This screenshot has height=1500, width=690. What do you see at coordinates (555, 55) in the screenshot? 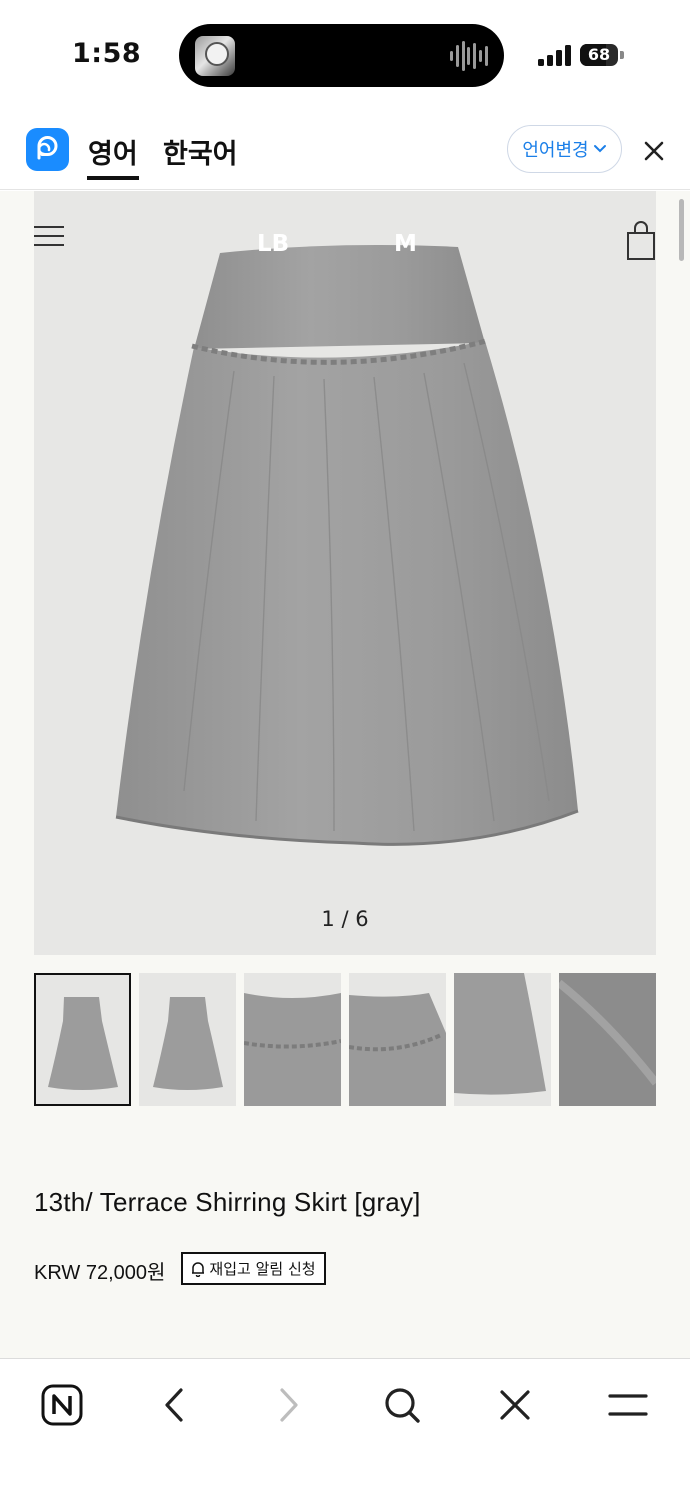
I see `cellular-signal-icon` at bounding box center [555, 55].